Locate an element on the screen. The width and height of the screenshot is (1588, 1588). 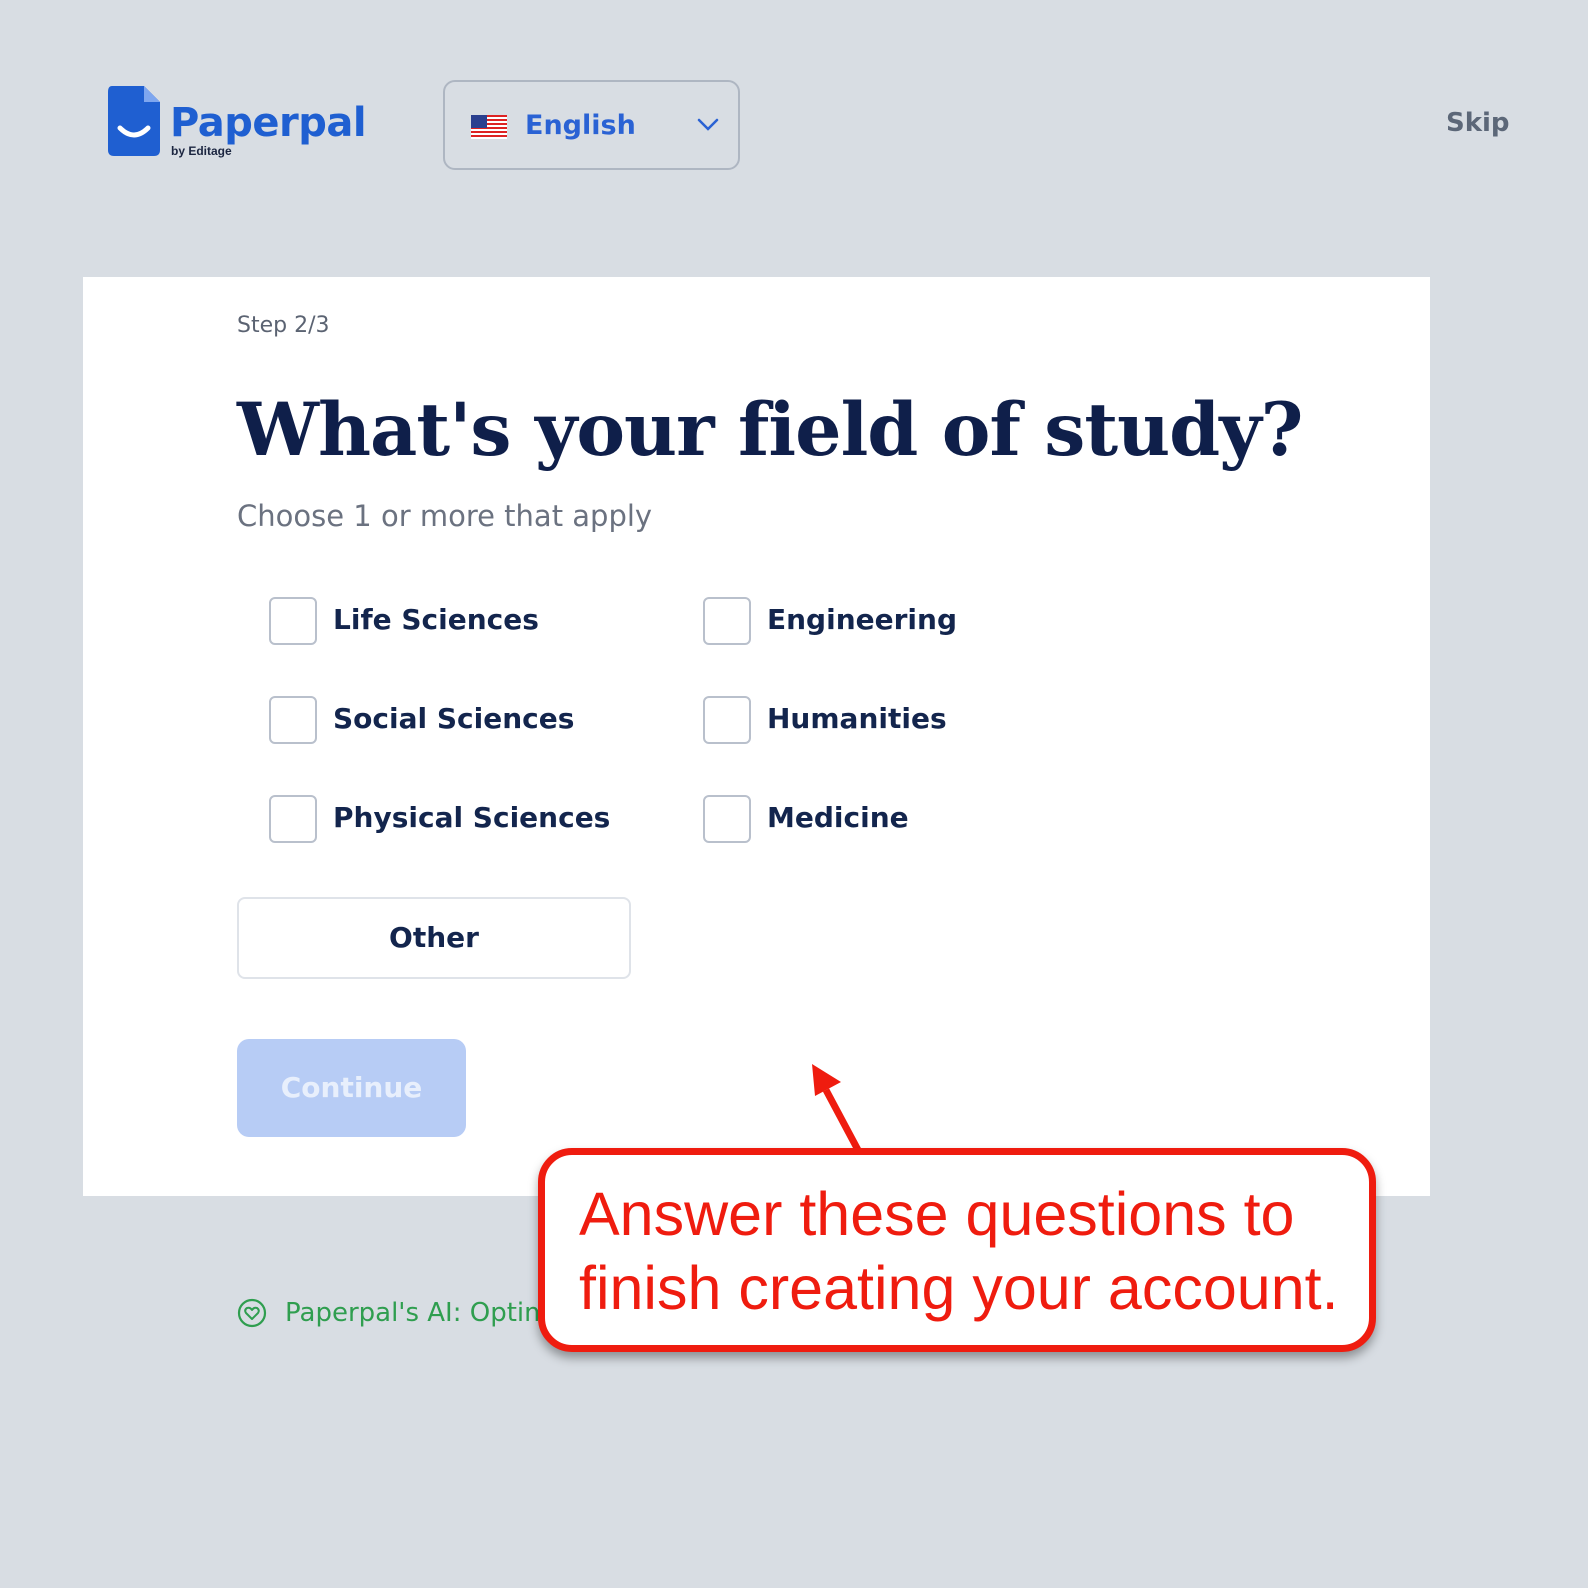
other-button: Other is located at coordinates (434, 938).